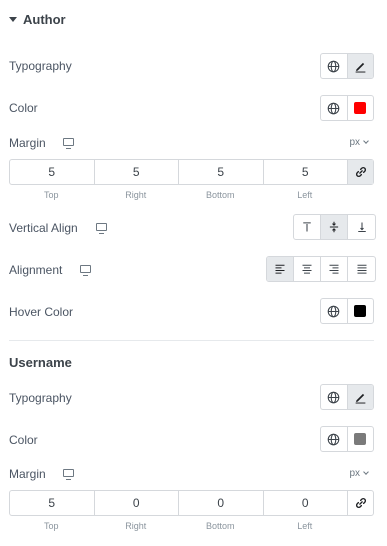 Image resolution: width=387 pixels, height=546 pixels. Describe the element at coordinates (44, 19) in the screenshot. I see `section-author-title: Author` at that location.